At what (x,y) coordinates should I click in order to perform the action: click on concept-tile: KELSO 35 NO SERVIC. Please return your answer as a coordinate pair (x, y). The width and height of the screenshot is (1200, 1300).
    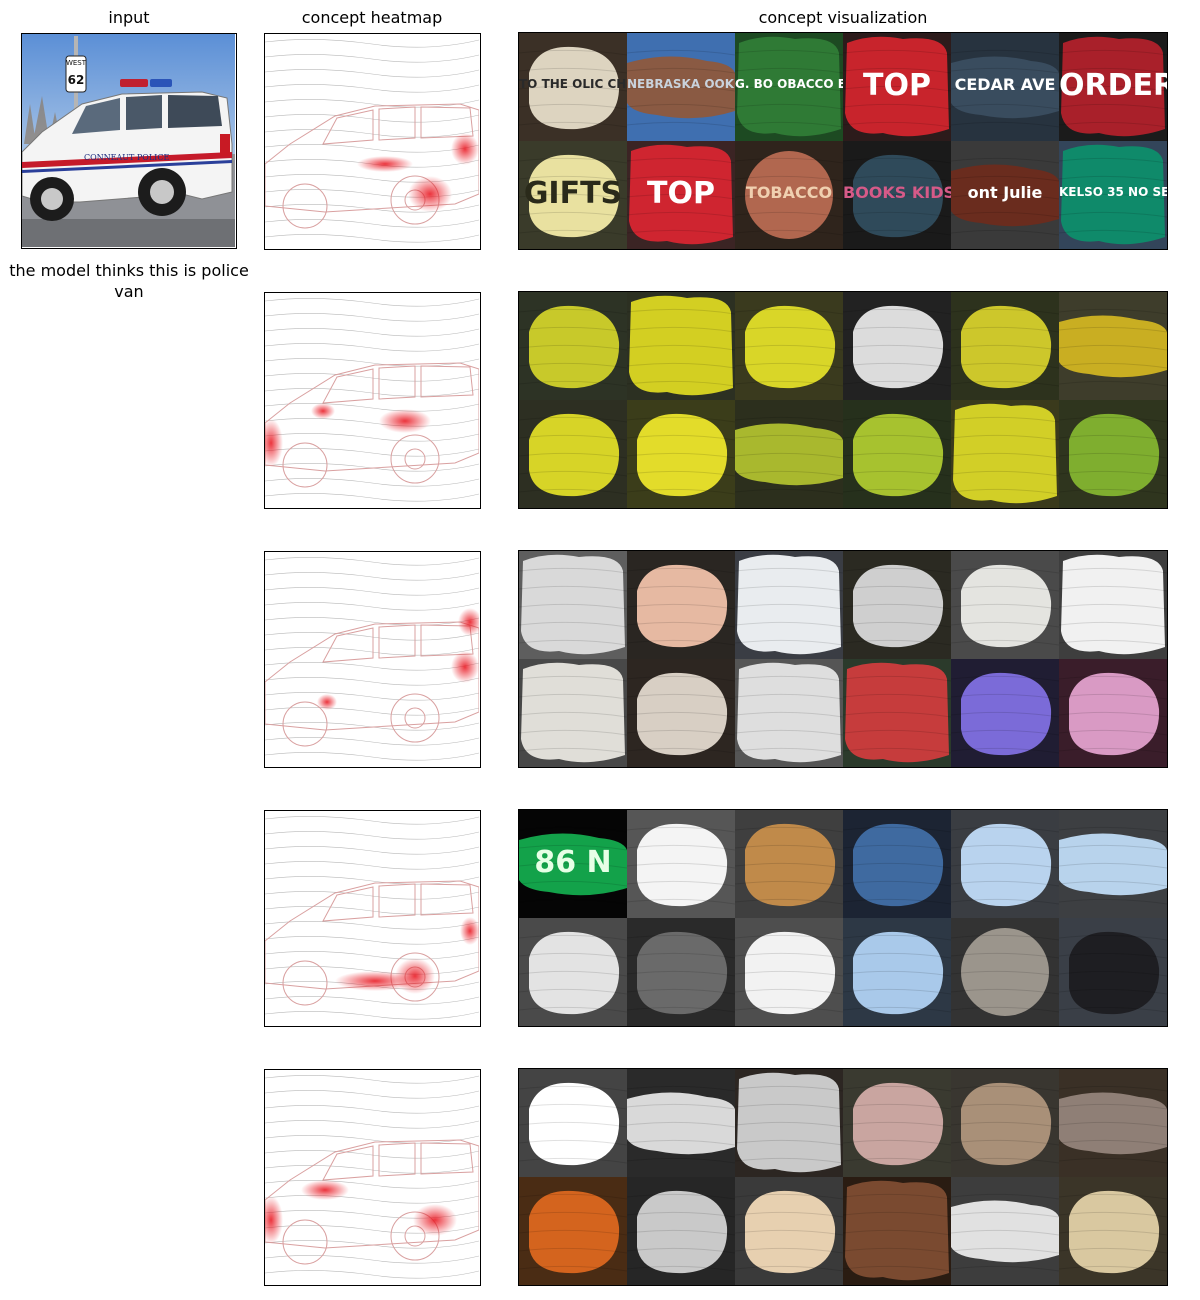
    Looking at the image, I should click on (1113, 195).